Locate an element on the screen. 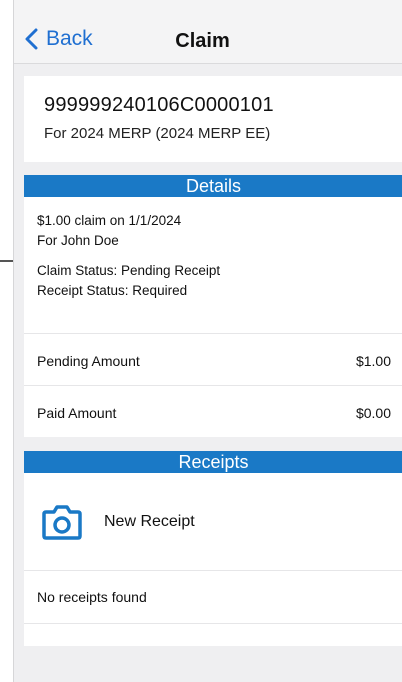 This screenshot has height=682, width=402. nav-bar: Back Claim is located at coordinates (208, 32).